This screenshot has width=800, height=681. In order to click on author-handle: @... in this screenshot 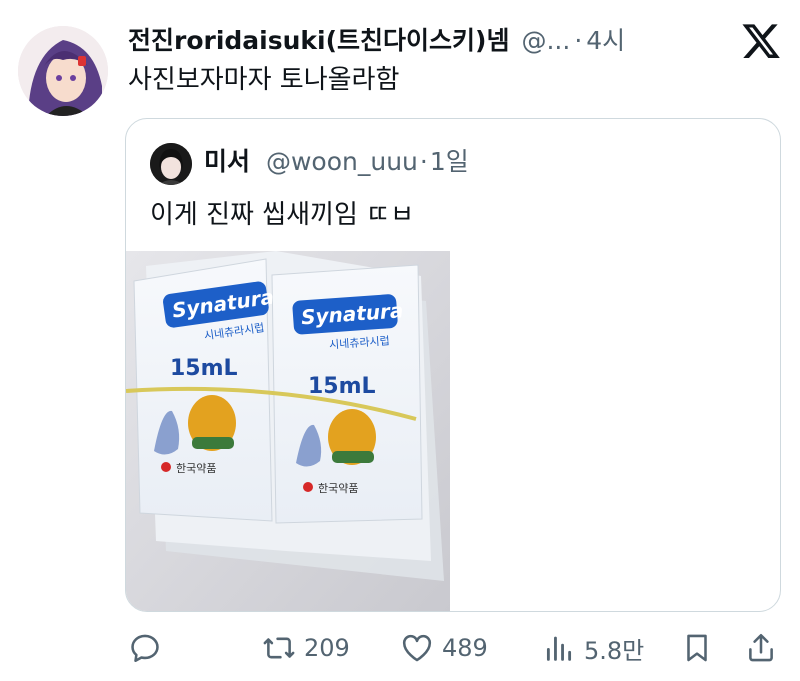, I will do `click(545, 41)`.